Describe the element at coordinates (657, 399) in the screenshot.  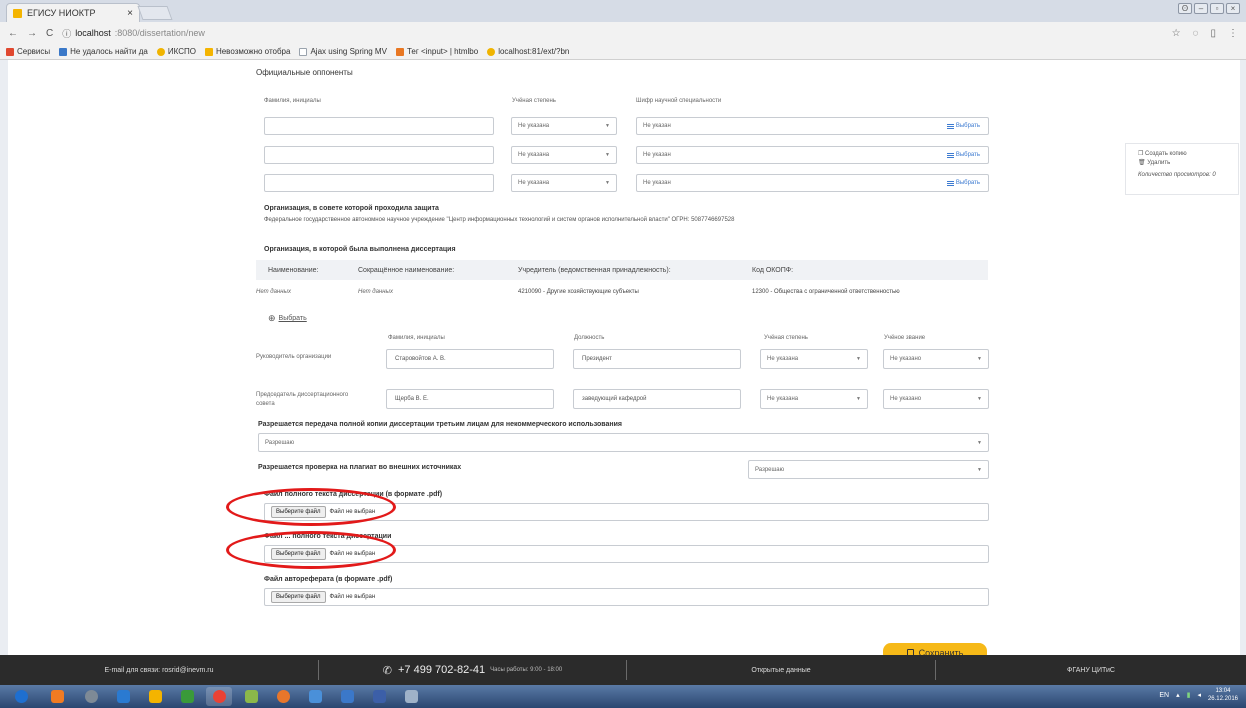
I see `chair-position-input: заведующий кафедрой` at that location.